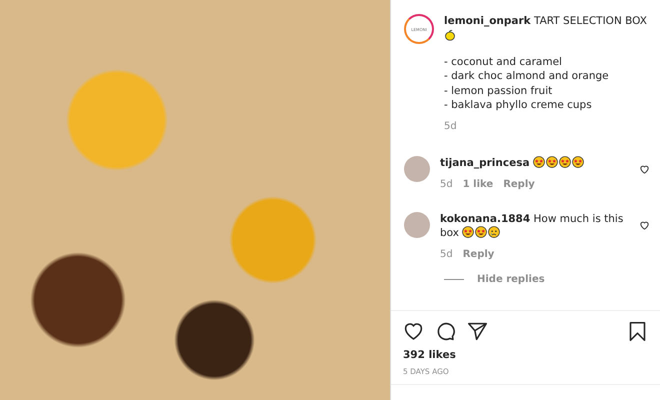  Describe the element at coordinates (532, 226) in the screenshot. I see `comment-text: kokonana.1884 How much is this box` at that location.